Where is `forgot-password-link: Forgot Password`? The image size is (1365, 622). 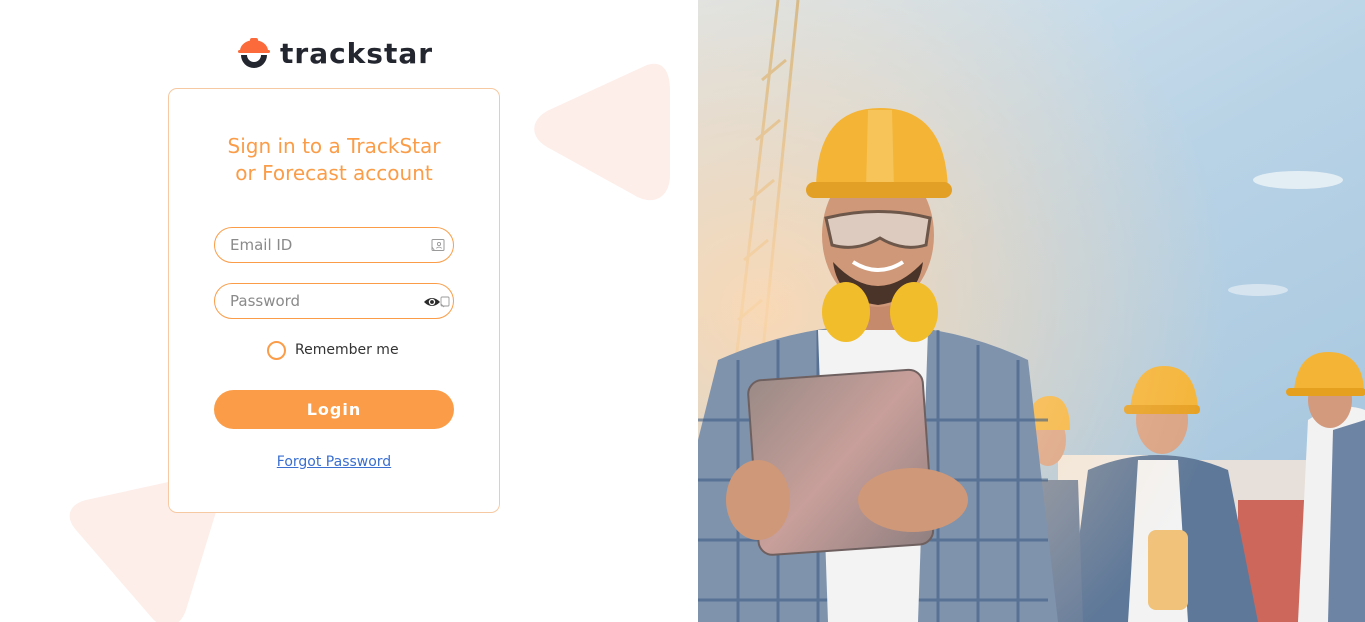
forgot-password-link: Forgot Password is located at coordinates (334, 462).